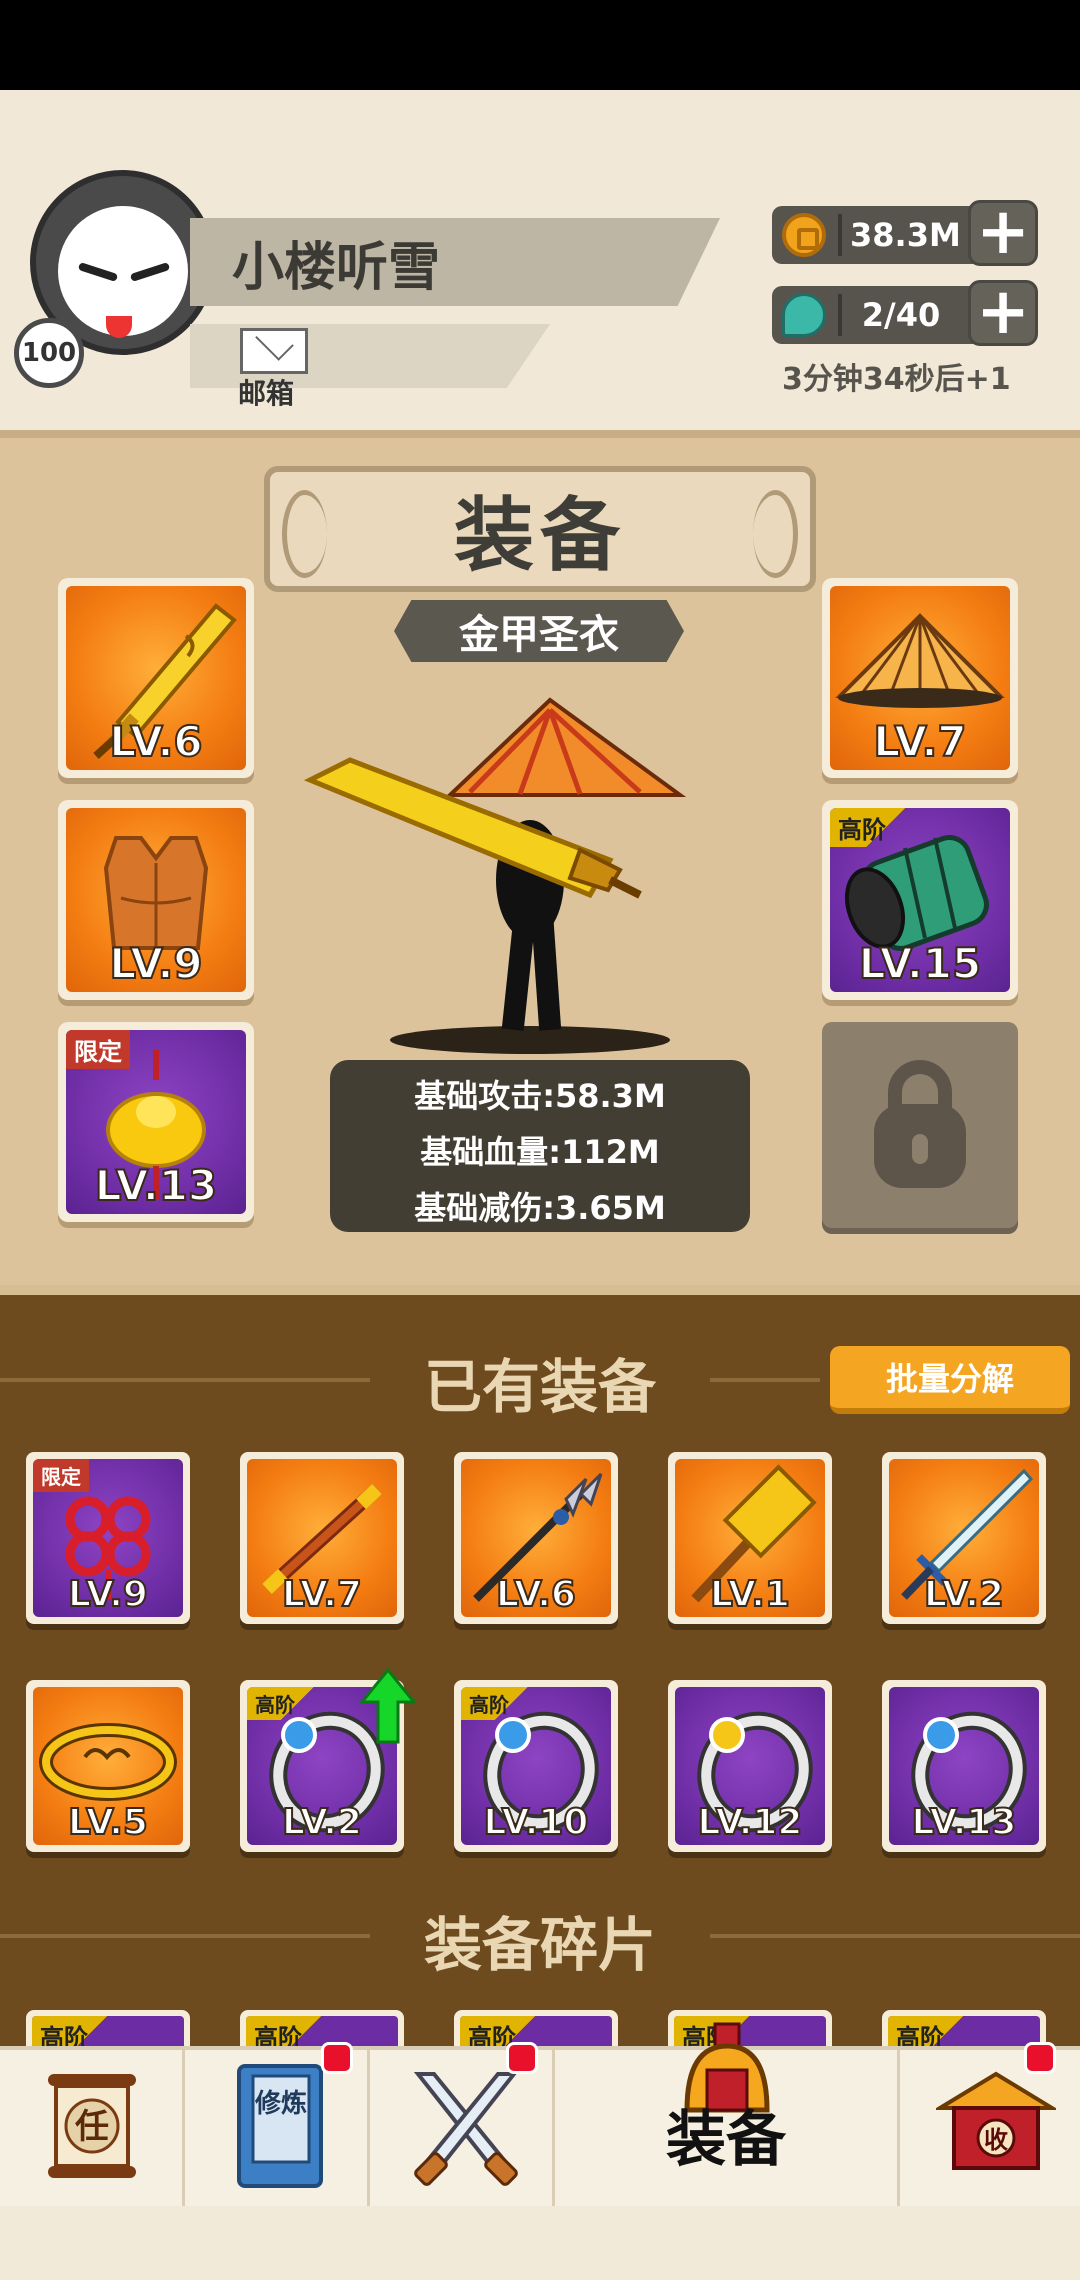  I want to click on inventory-item: LV.6, so click(536, 1538).